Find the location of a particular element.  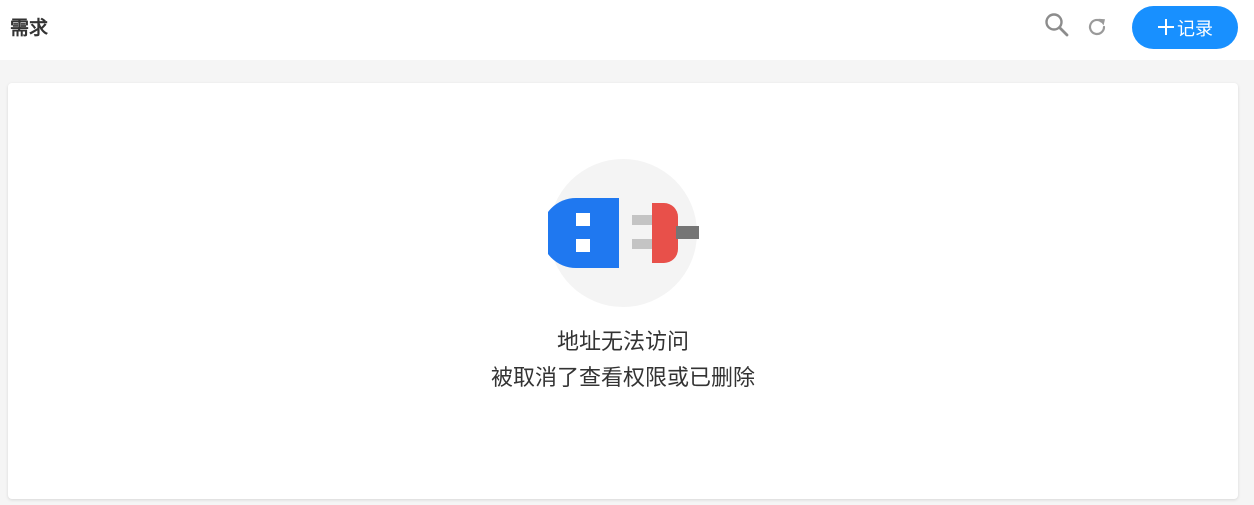

refresh-button is located at coordinates (1097, 27).